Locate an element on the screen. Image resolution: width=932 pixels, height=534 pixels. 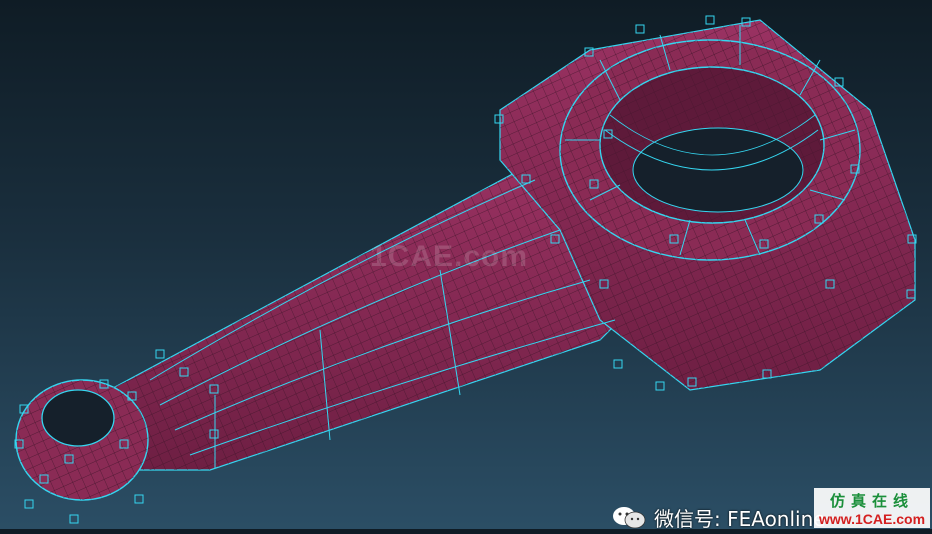
center-watermark: 1CAE.com is located at coordinates (449, 256).